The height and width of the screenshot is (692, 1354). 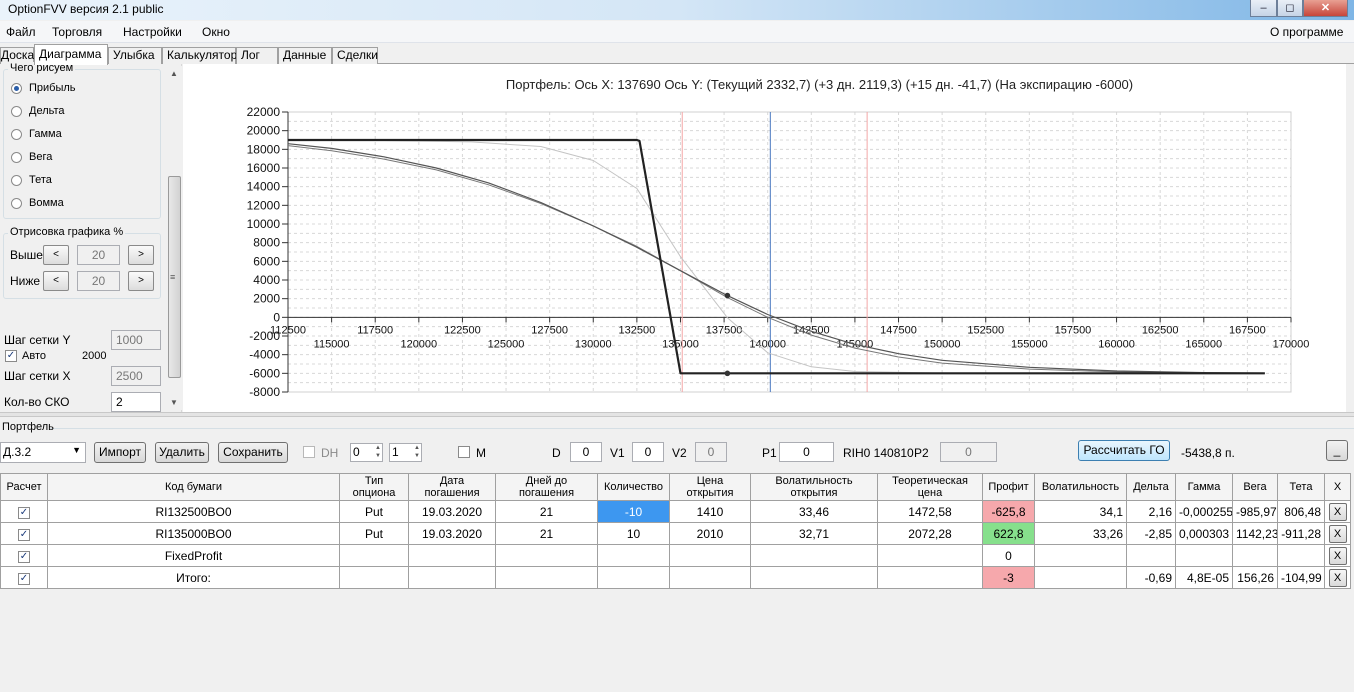 What do you see at coordinates (199, 55) in the screenshot?
I see `tab-calculator: Калькулятор` at bounding box center [199, 55].